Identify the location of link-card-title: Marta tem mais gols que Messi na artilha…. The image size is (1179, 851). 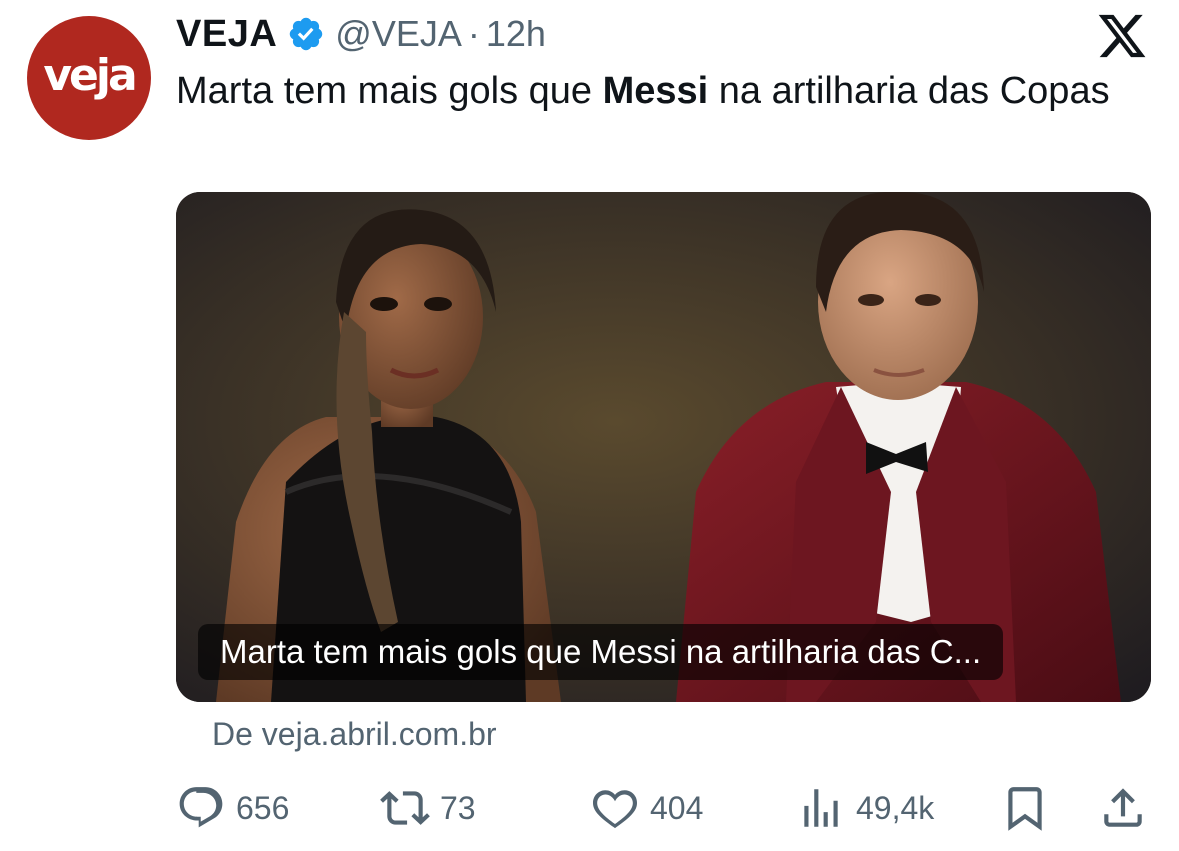
(601, 652).